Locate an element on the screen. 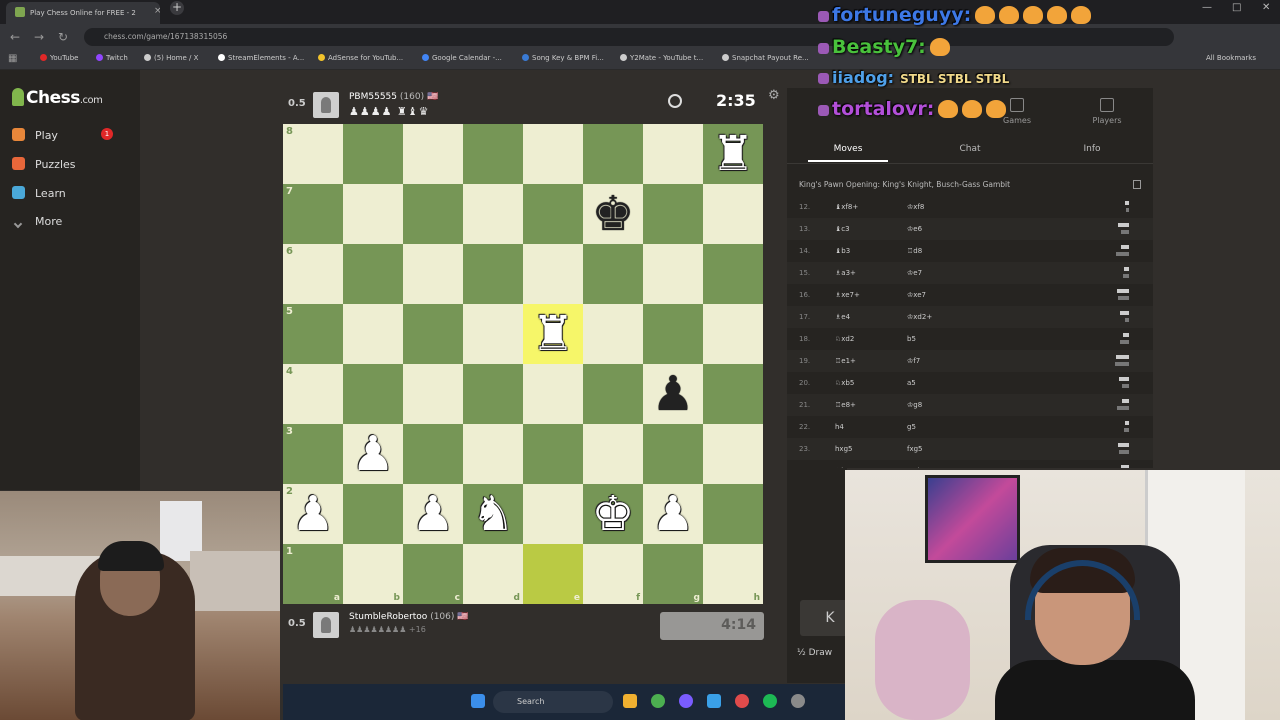 This screenshot has height=720, width=1280. square-a8: 8 is located at coordinates (313, 154).